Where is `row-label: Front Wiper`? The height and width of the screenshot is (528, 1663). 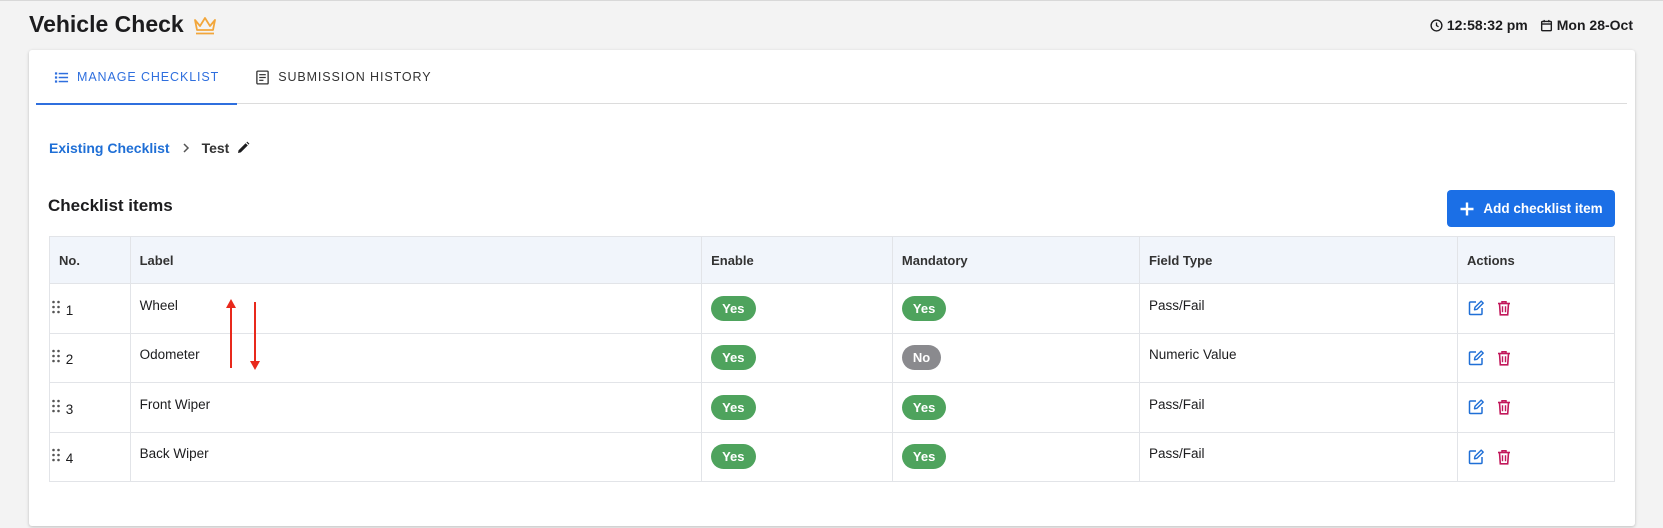 row-label: Front Wiper is located at coordinates (175, 404).